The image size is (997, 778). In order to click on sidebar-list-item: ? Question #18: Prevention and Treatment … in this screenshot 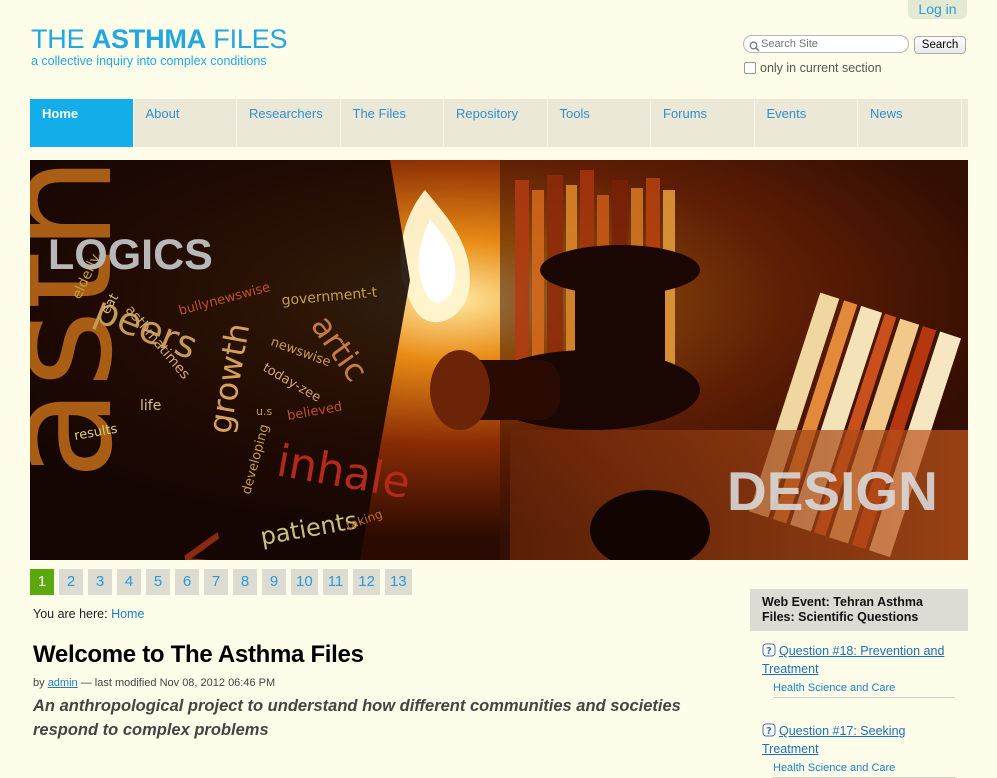, I will do `click(862, 670)`.